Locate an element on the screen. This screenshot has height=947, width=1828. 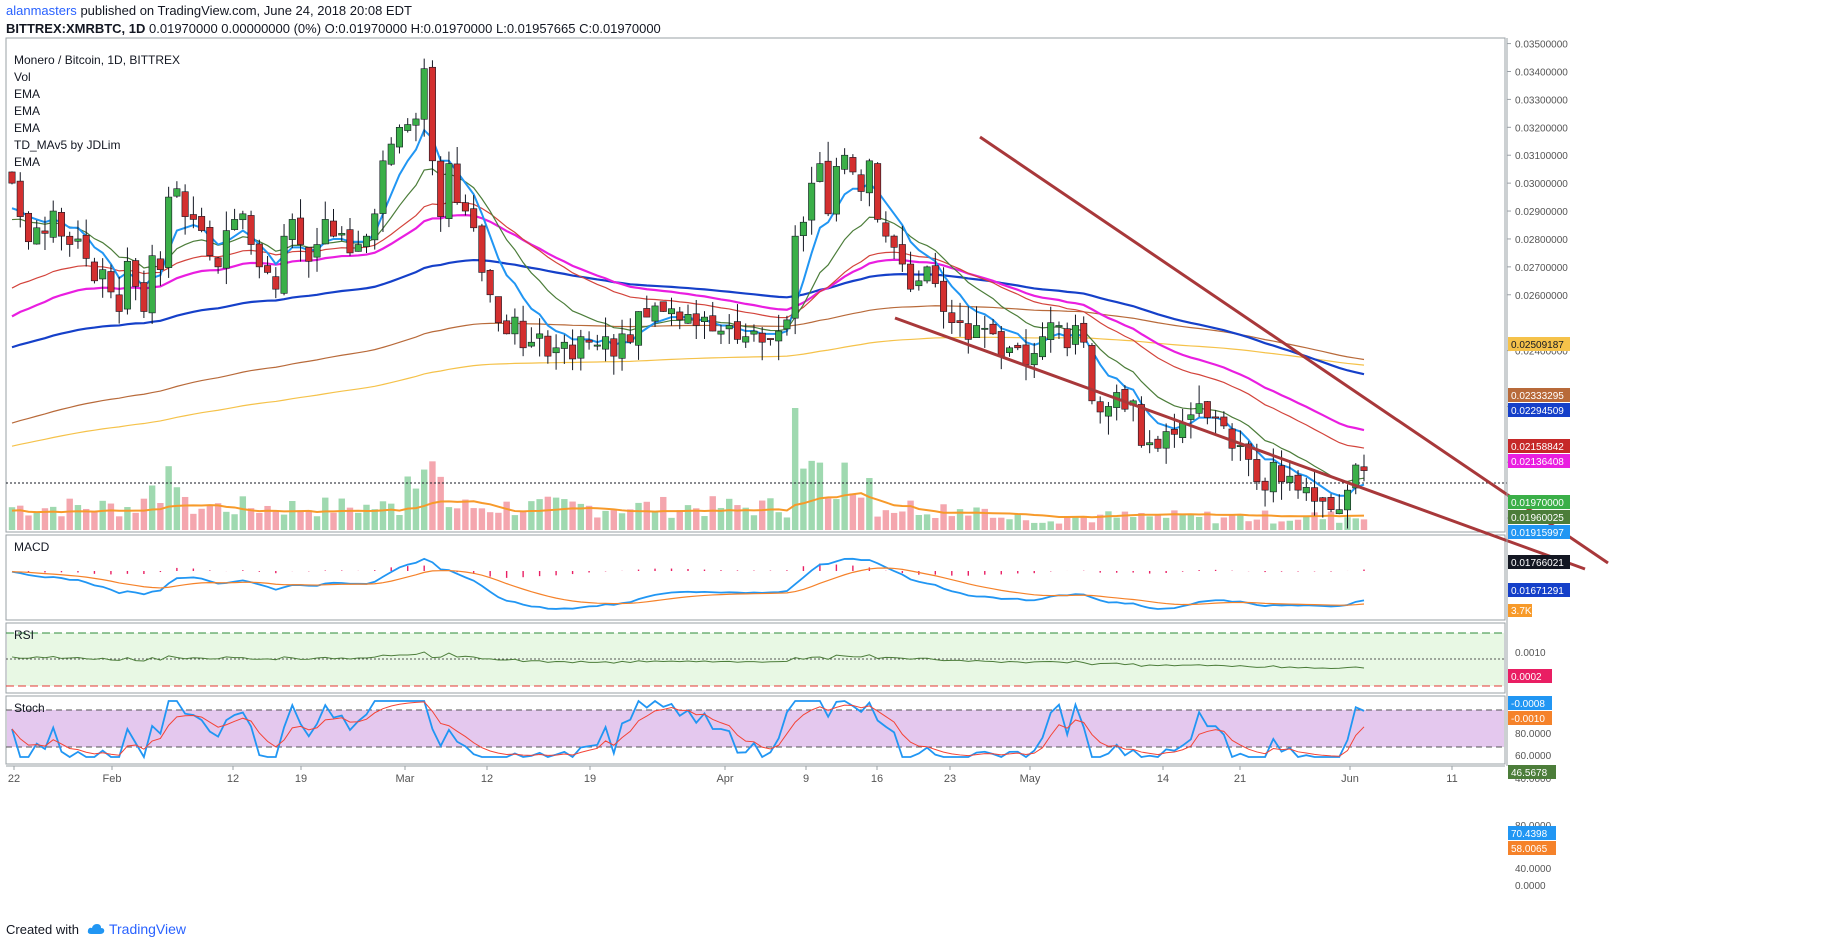
stoch-label: Stoch is located at coordinates (29, 708).